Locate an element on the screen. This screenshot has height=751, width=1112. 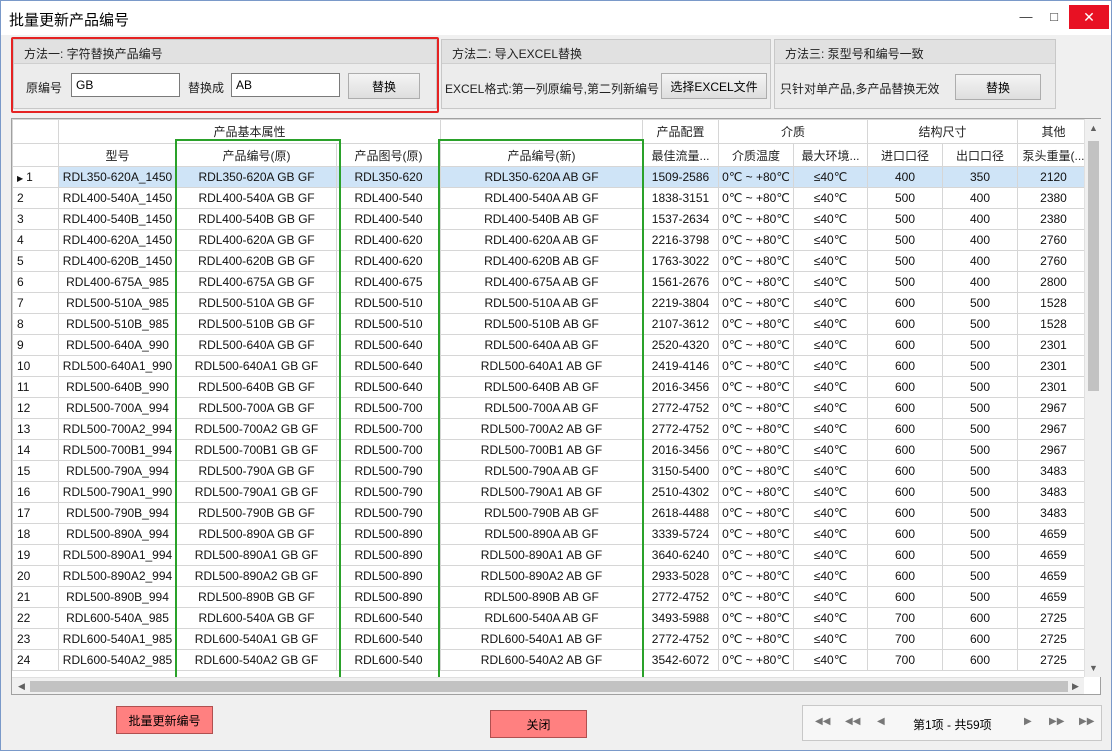
cell-flow: 2016-3456 is located at coordinates (680, 387).